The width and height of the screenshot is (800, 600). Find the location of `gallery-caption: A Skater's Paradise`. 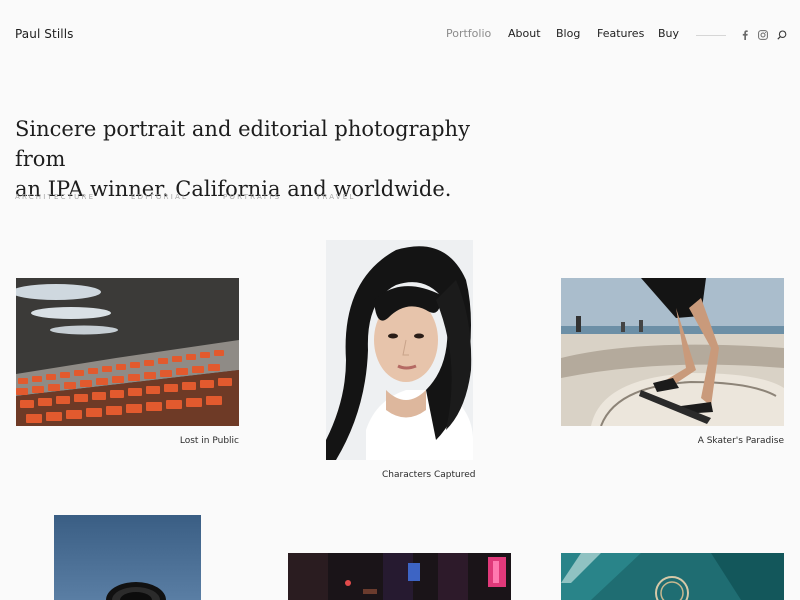

gallery-caption: A Skater's Paradise is located at coordinates (741, 441).